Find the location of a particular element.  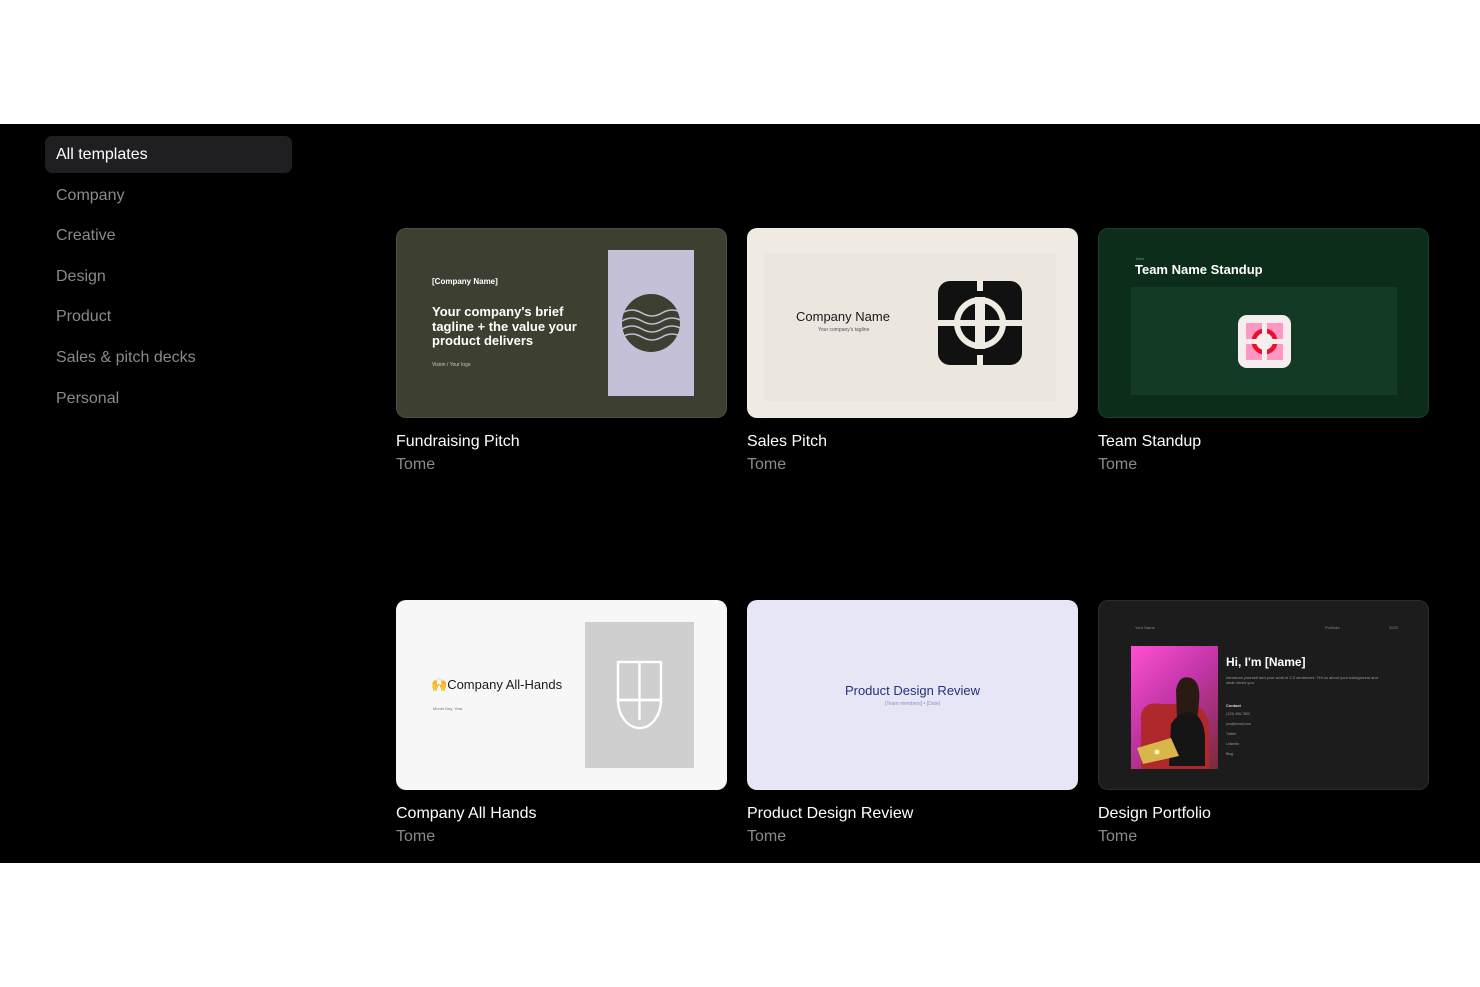

thumb-small-text: Intro is located at coordinates (1140, 258).